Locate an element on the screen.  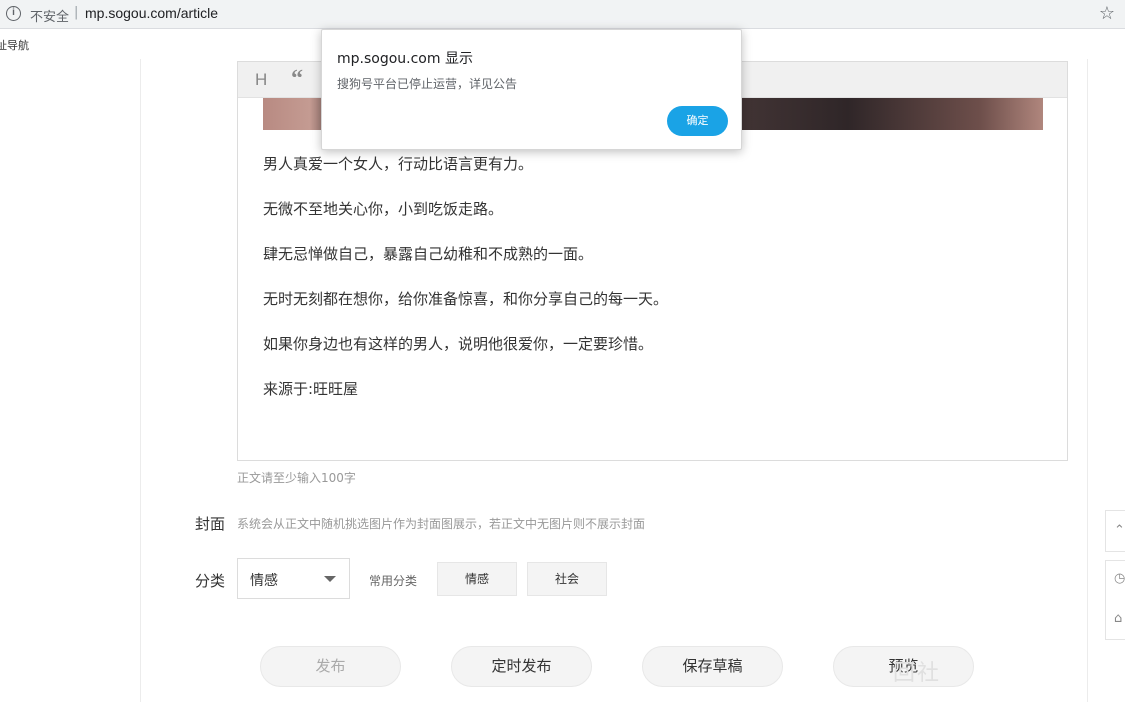
chevron-up-icon: ⌃ is located at coordinates (1119, 530).